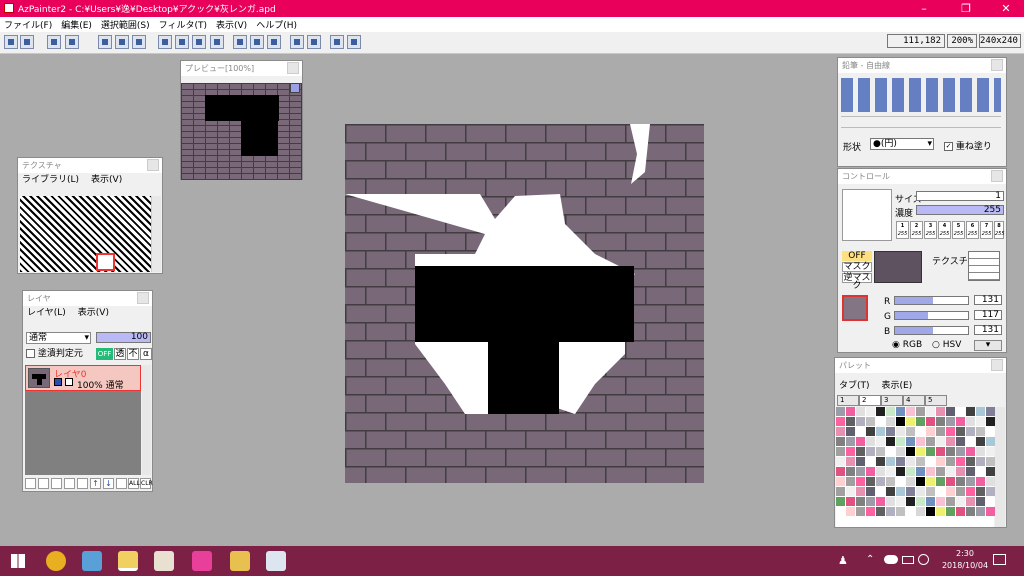 This screenshot has height=576, width=1024. What do you see at coordinates (1005, 8) in the screenshot?
I see `close-button: ✕` at bounding box center [1005, 8].